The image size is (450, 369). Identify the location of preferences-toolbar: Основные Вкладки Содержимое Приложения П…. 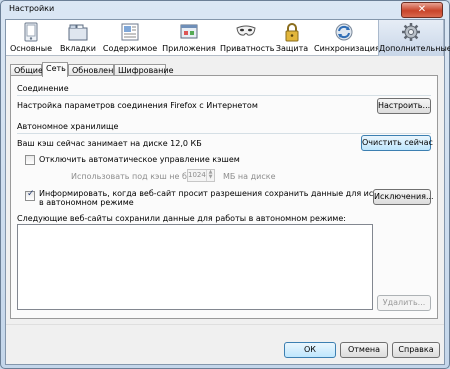
(228, 38).